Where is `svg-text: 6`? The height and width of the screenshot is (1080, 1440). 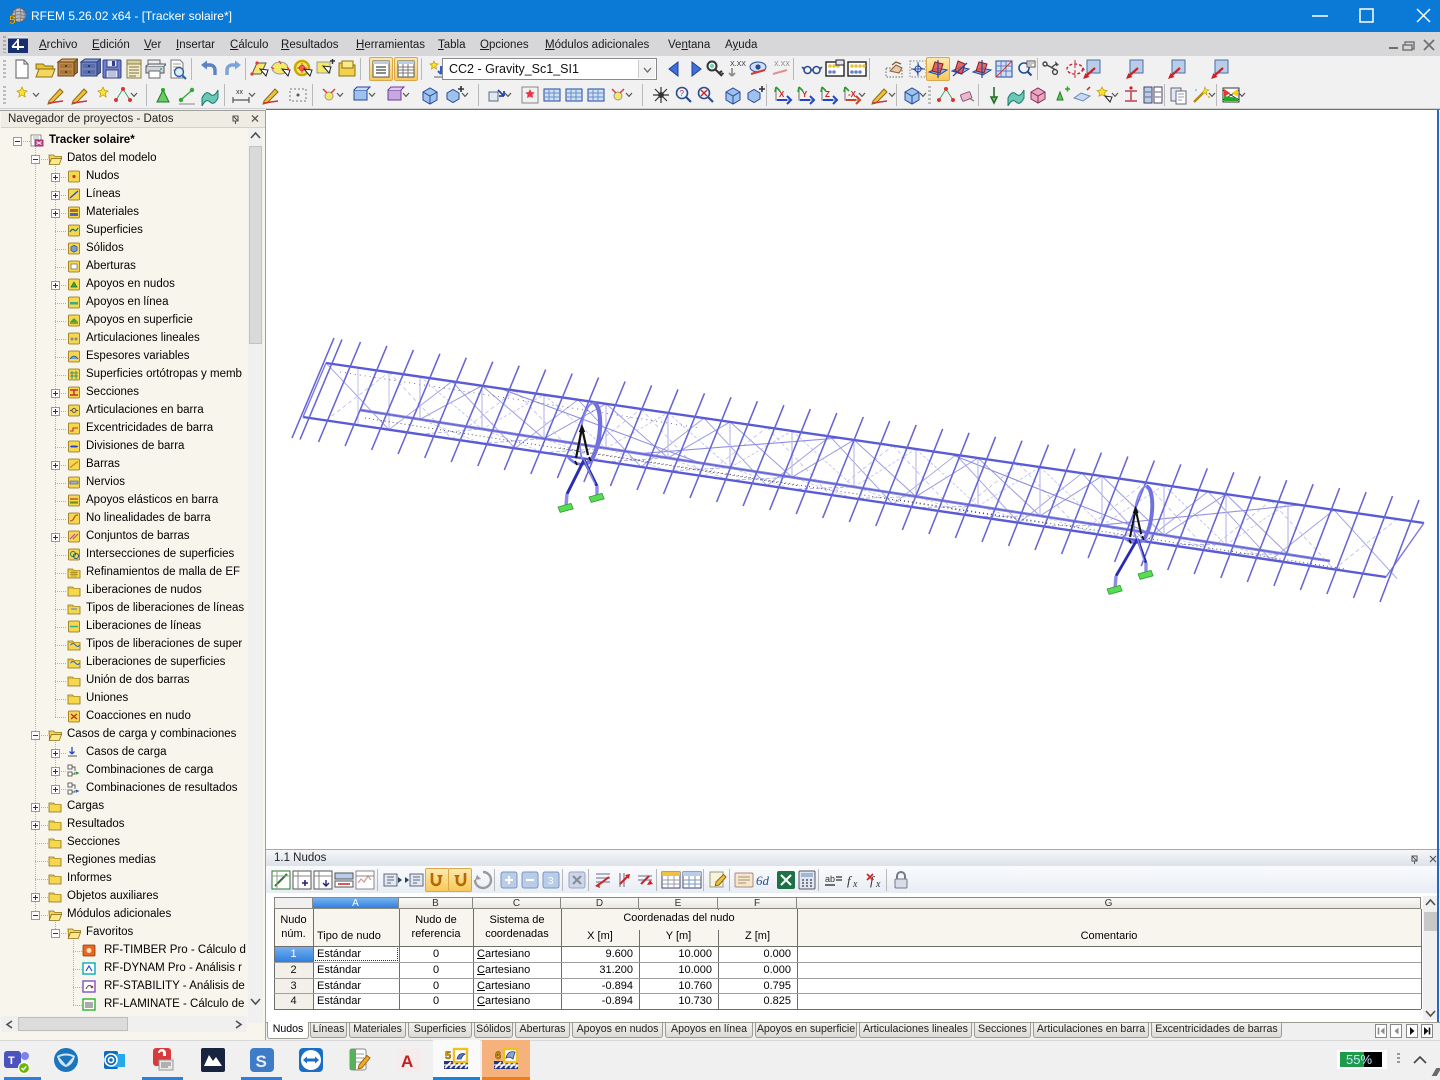
svg-text: 6 is located at coordinates (498, 1056).